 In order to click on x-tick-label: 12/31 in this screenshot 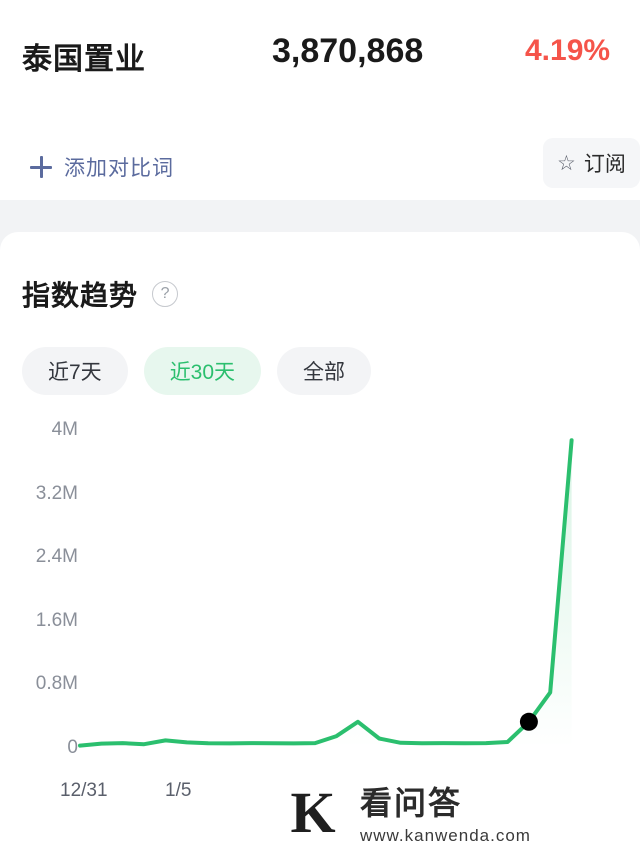, I will do `click(84, 790)`.